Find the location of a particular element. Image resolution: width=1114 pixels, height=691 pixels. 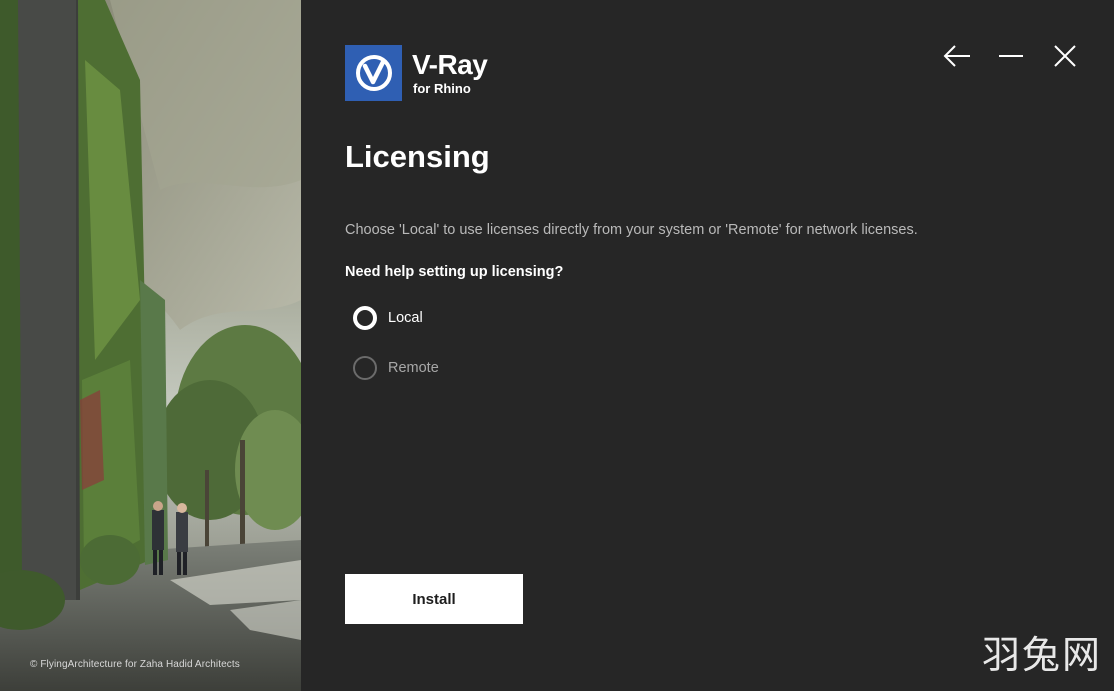

brand-text: V-Ray for Rhino is located at coordinates (450, 72).